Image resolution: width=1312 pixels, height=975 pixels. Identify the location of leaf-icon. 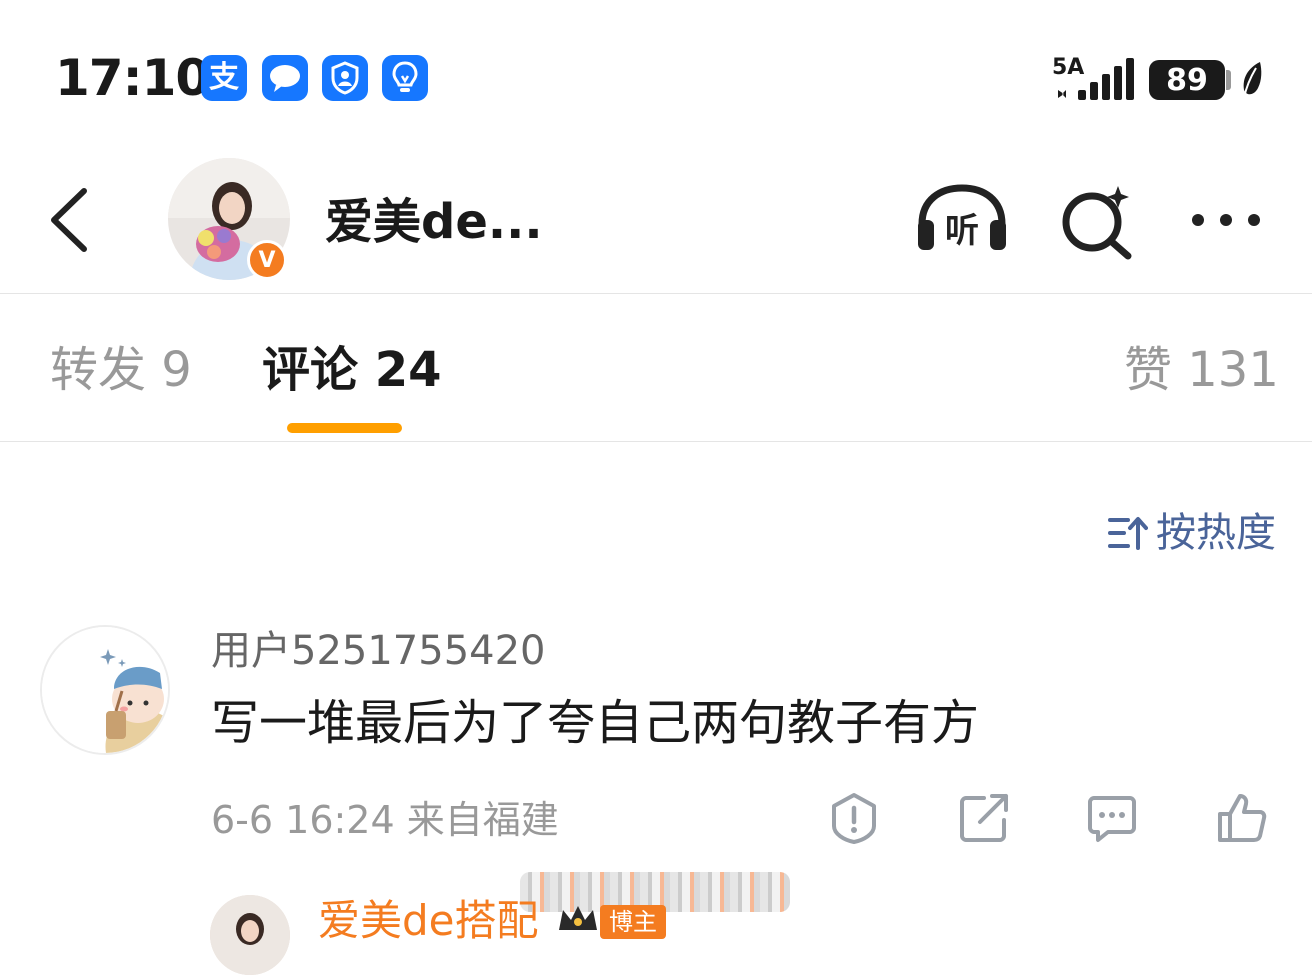
(1252, 80).